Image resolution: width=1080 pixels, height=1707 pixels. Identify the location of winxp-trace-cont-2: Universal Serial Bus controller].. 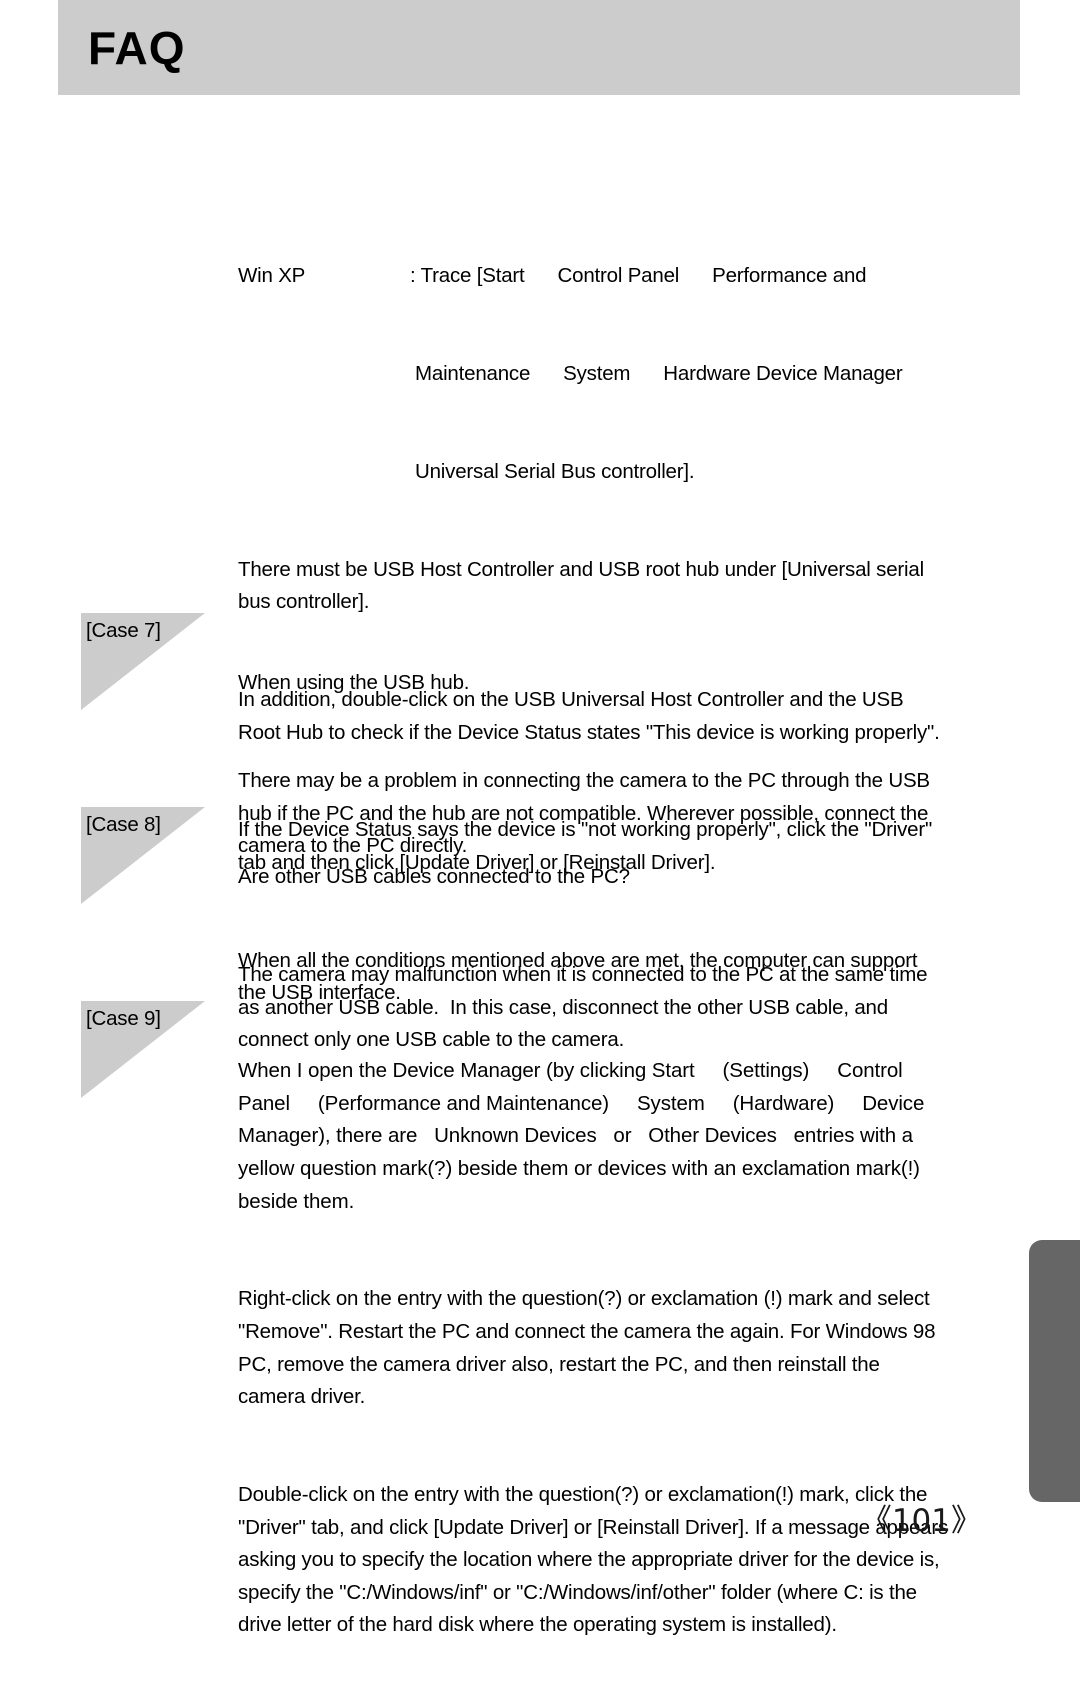
(555, 471).